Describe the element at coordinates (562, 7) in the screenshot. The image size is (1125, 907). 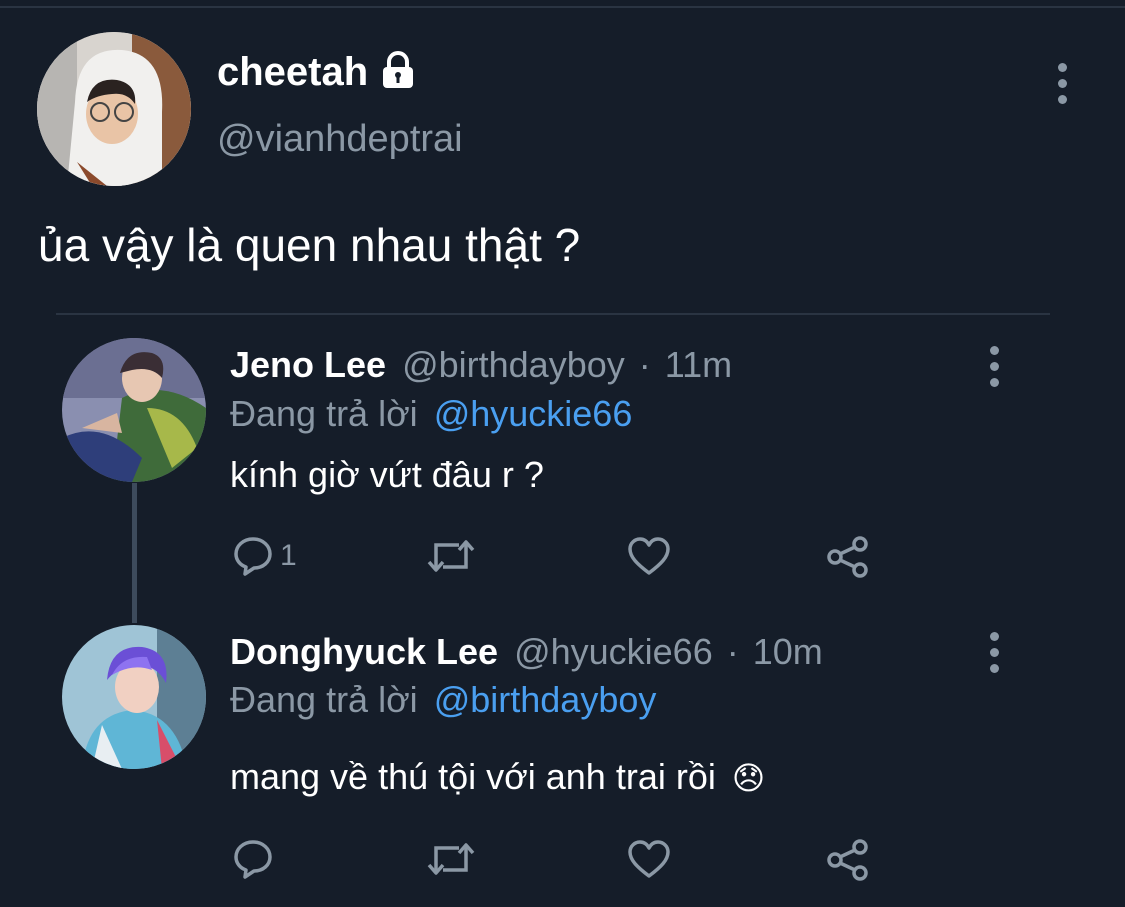
I see `top-divider` at that location.